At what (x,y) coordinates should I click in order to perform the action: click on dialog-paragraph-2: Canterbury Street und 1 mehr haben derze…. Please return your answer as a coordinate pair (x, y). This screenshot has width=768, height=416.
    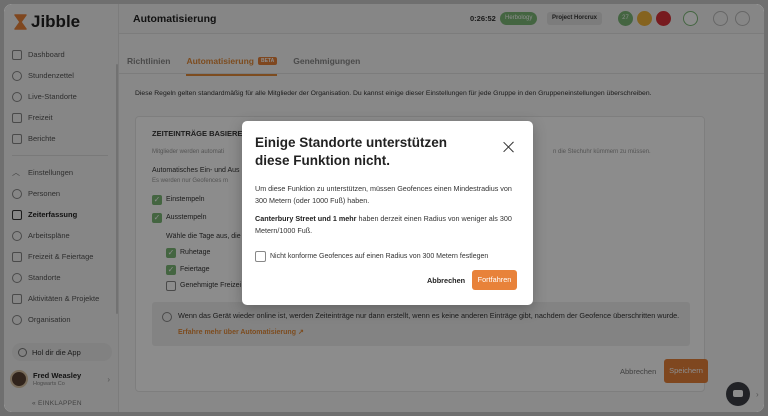
    Looking at the image, I should click on (383, 224).